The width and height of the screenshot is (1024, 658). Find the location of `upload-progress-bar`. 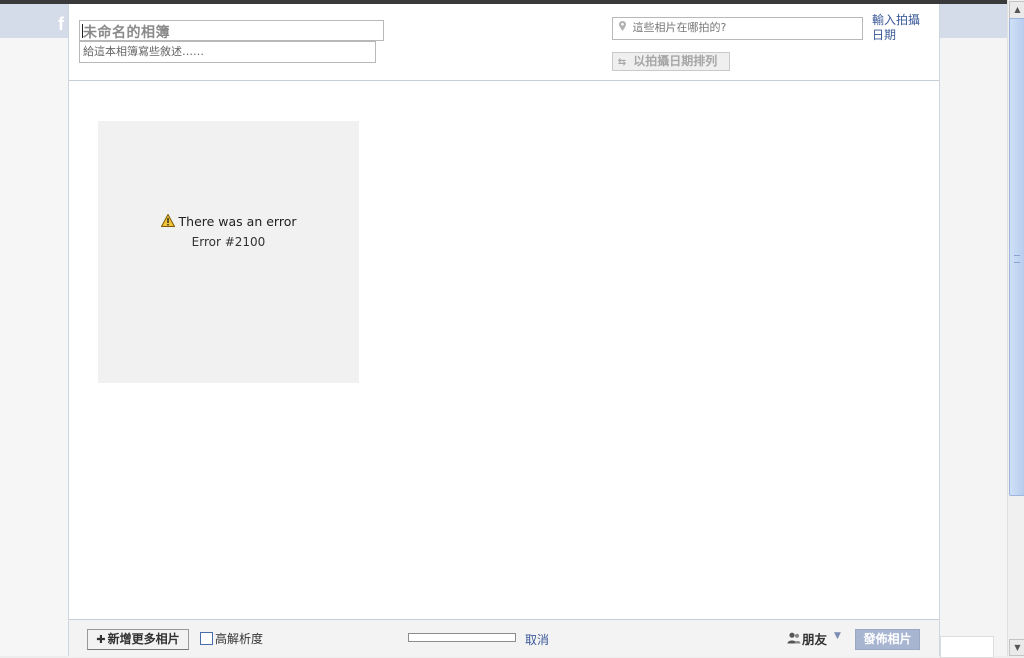

upload-progress-bar is located at coordinates (462, 637).